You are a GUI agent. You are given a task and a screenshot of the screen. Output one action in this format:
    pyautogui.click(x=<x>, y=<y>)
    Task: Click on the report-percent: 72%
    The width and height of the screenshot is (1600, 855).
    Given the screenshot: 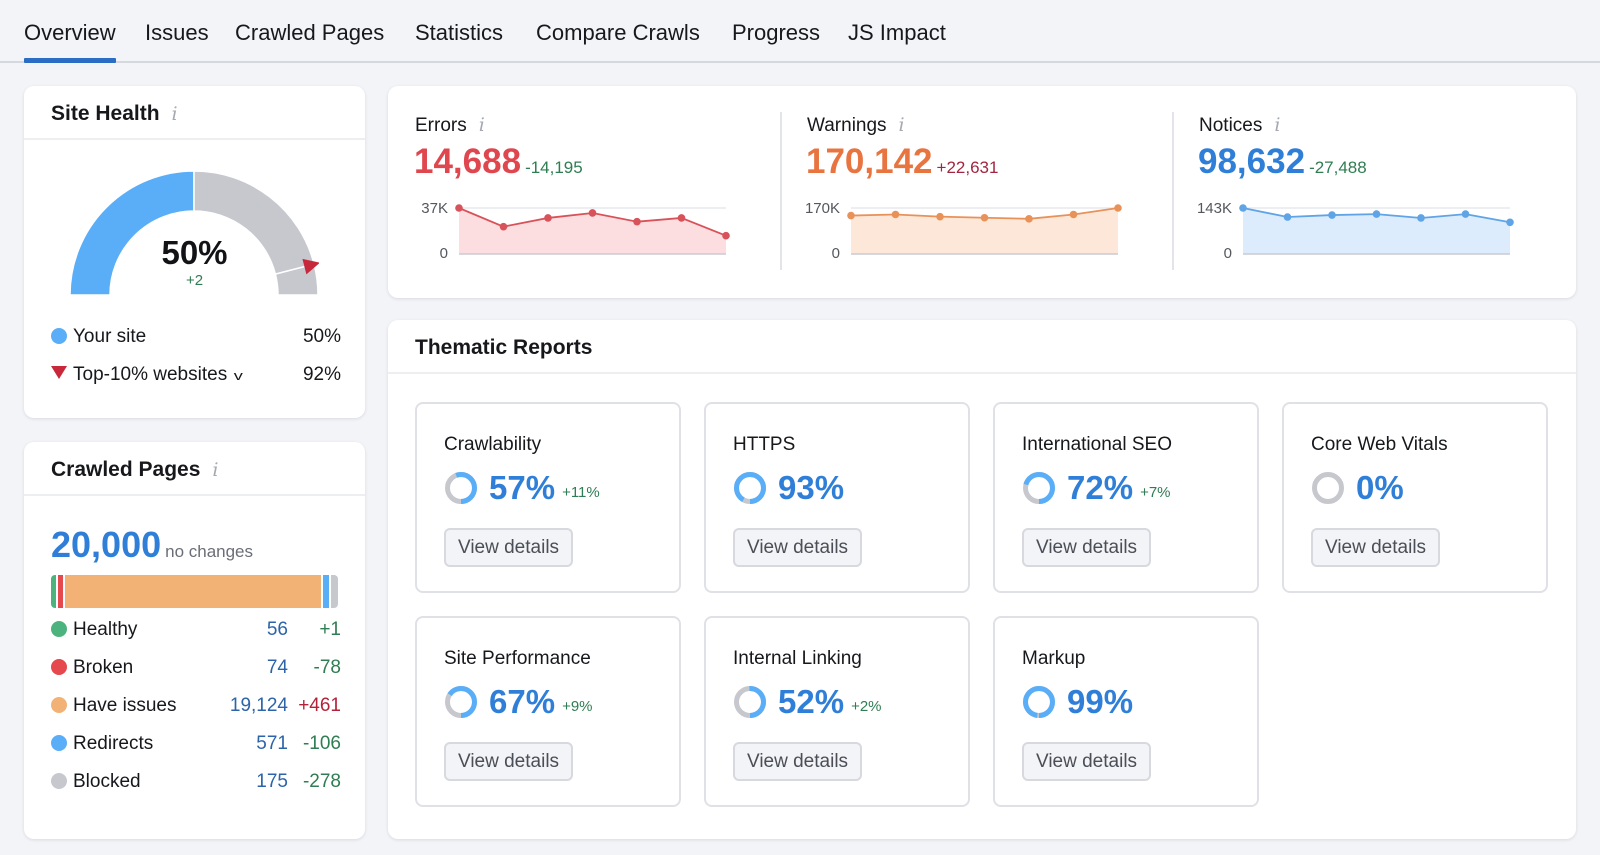 What is the action you would take?
    pyautogui.click(x=1100, y=487)
    